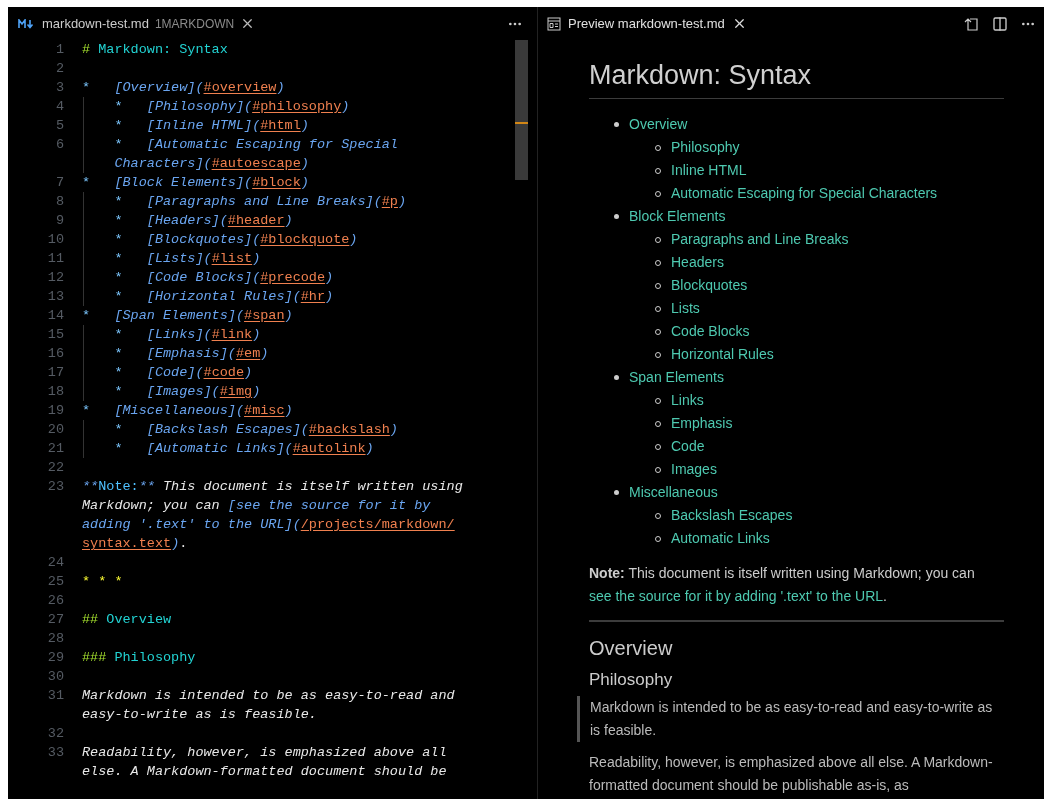 Image resolution: width=1044 pixels, height=799 pixels. I want to click on code-text: [Backslash Escapes](, so click(227, 429).